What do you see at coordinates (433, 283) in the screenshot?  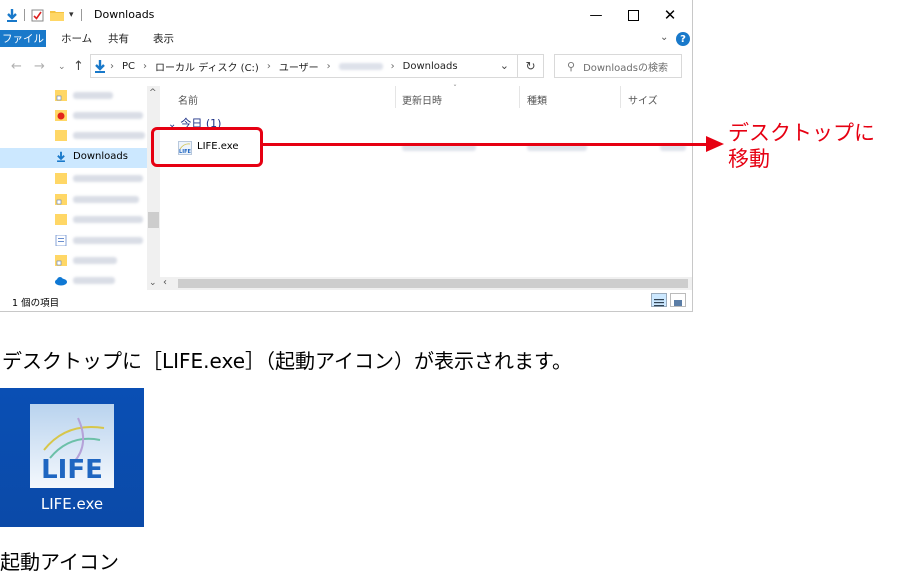 I see `file-list-hscrollbar-thumb` at bounding box center [433, 283].